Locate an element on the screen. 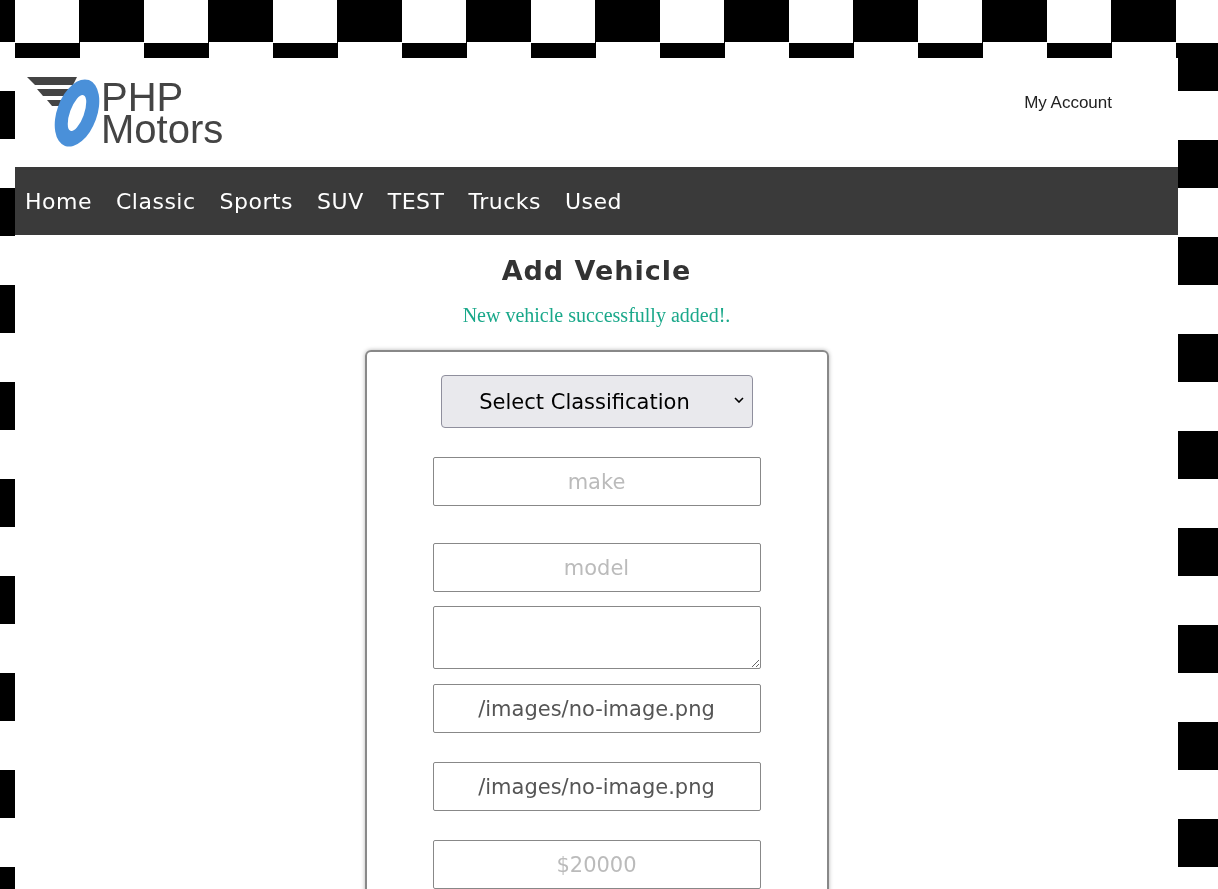  nav-link: Classic is located at coordinates (161, 201).